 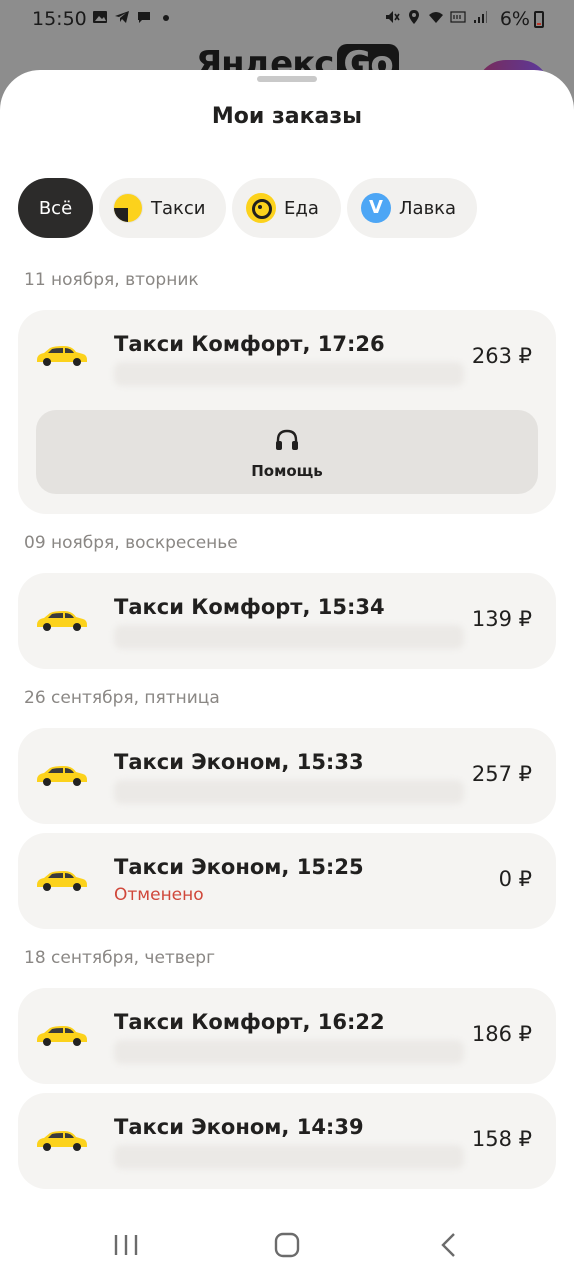 I want to click on taxi-icon, so click(x=128, y=208).